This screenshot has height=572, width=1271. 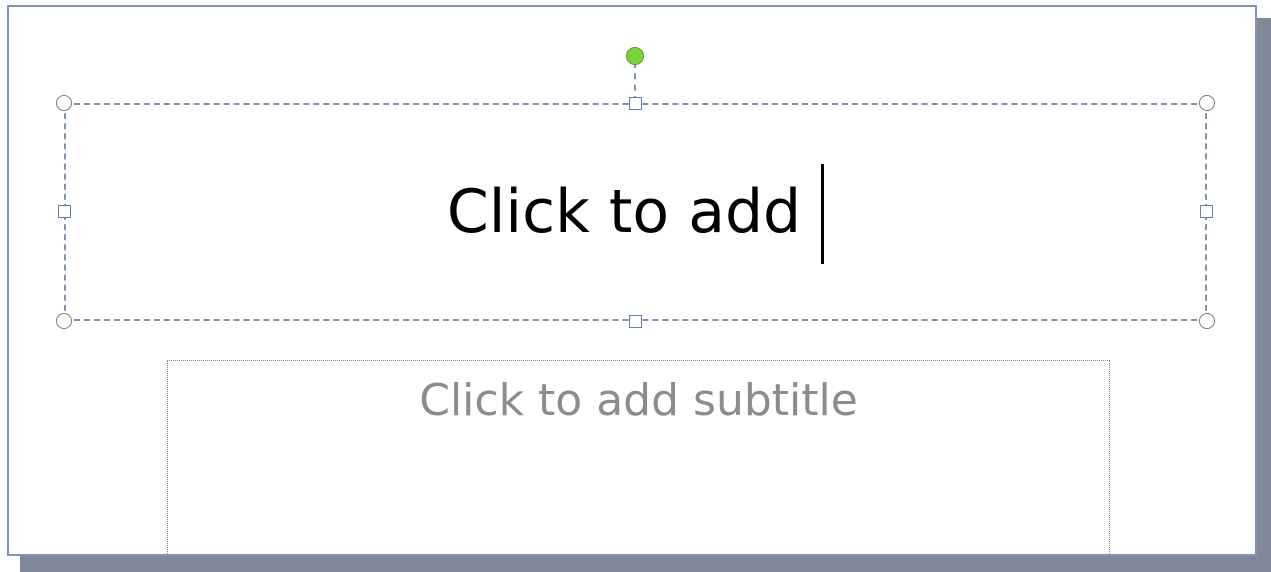 I want to click on resize-handle-bottom, so click(x=635, y=321).